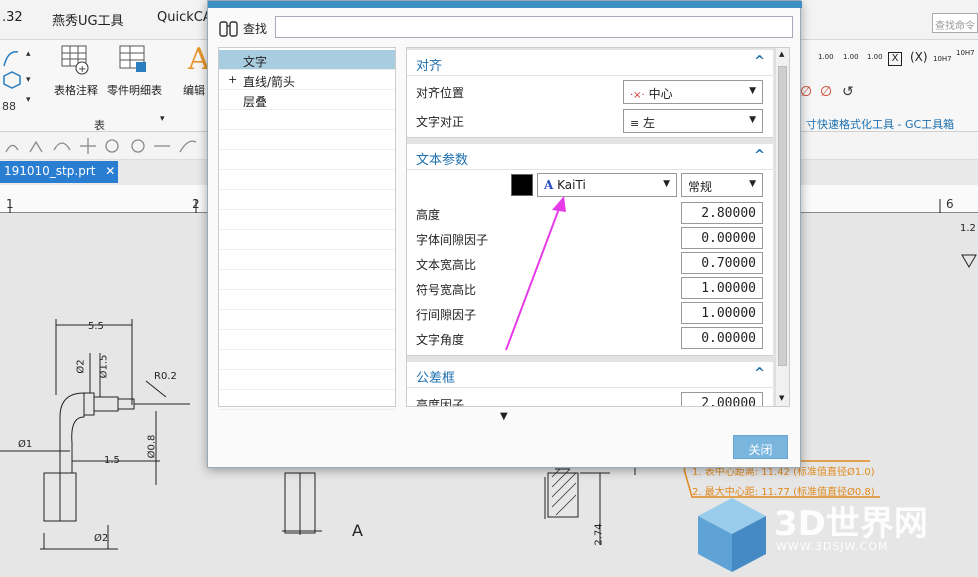  Describe the element at coordinates (535, 273) in the screenshot. I see `annotation-arrow` at that location.